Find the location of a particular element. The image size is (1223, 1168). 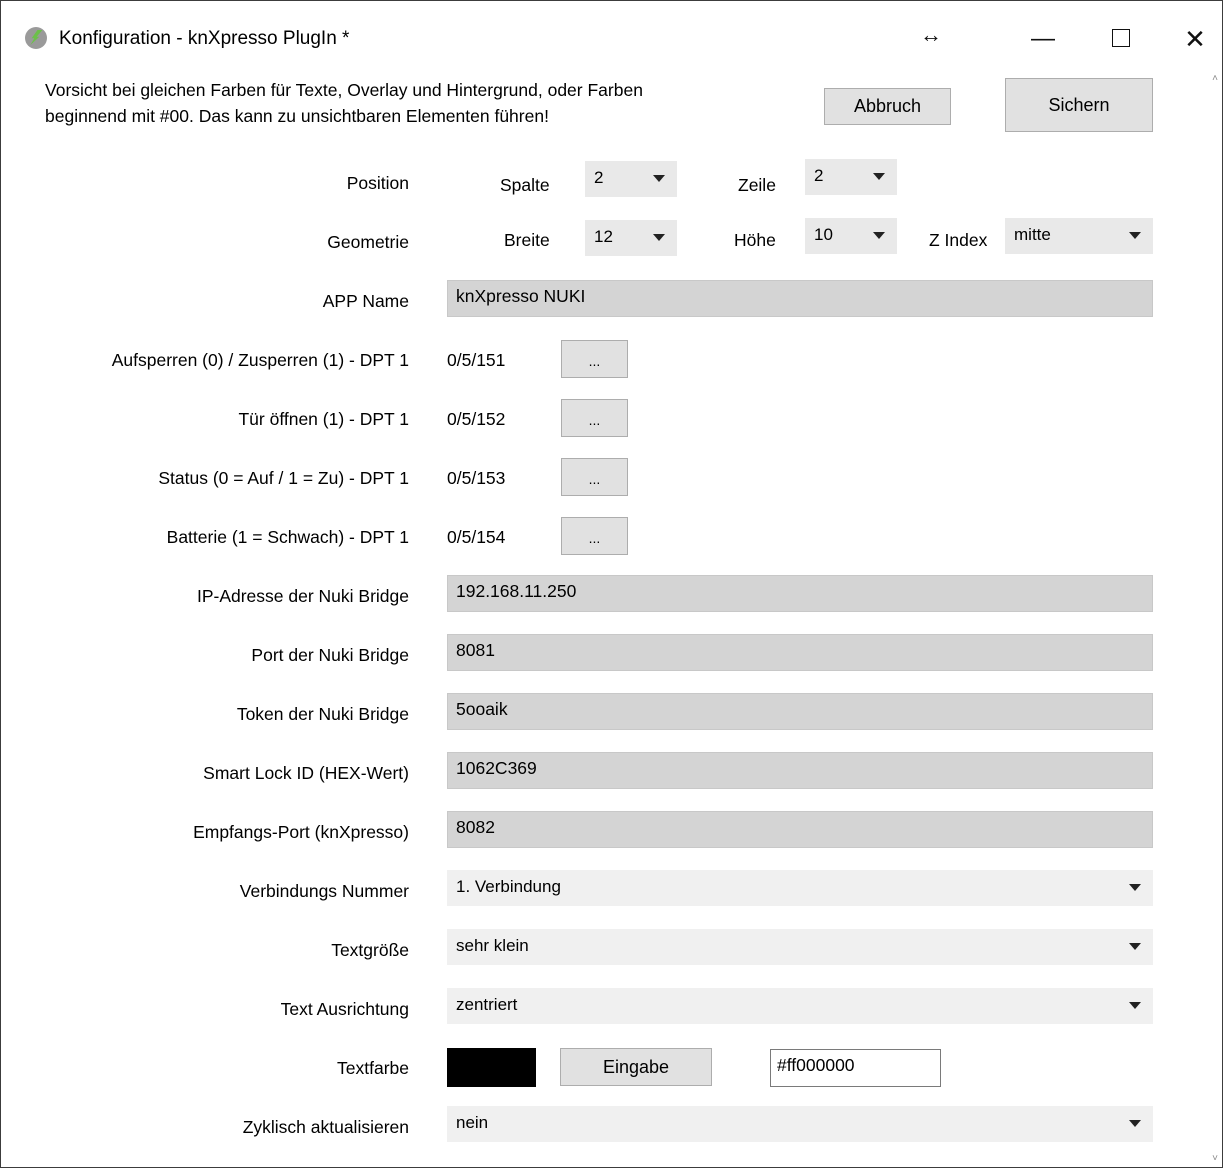

width-value: 12 is located at coordinates (603, 236).